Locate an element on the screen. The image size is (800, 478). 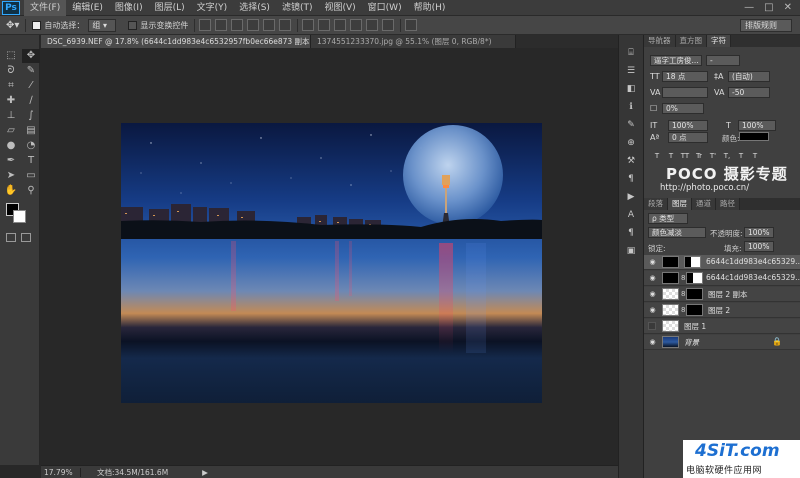
character-styles-icon: A is located at coordinates (631, 215).